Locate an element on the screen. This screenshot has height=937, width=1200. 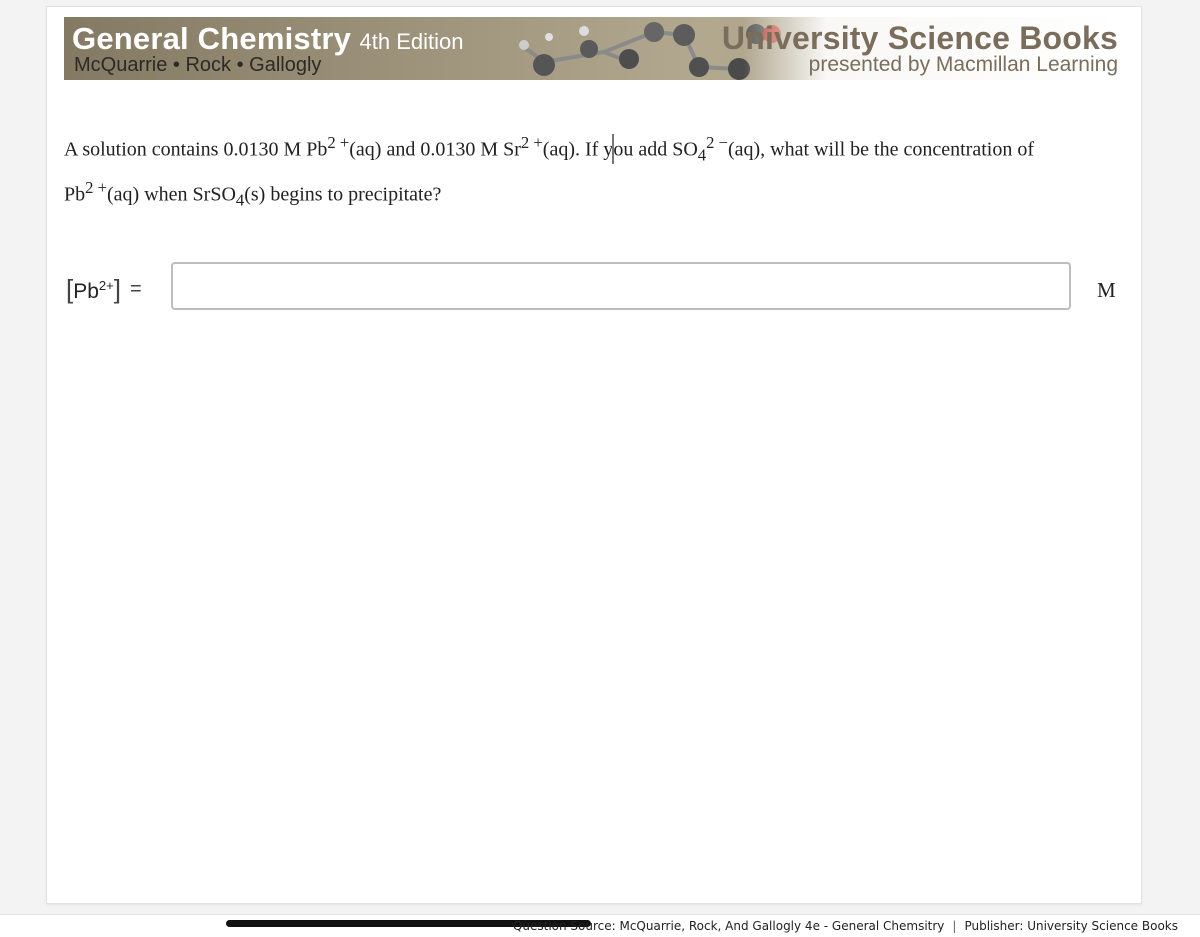
book-title: General Chemistry 4th Edition is located at coordinates (268, 39).